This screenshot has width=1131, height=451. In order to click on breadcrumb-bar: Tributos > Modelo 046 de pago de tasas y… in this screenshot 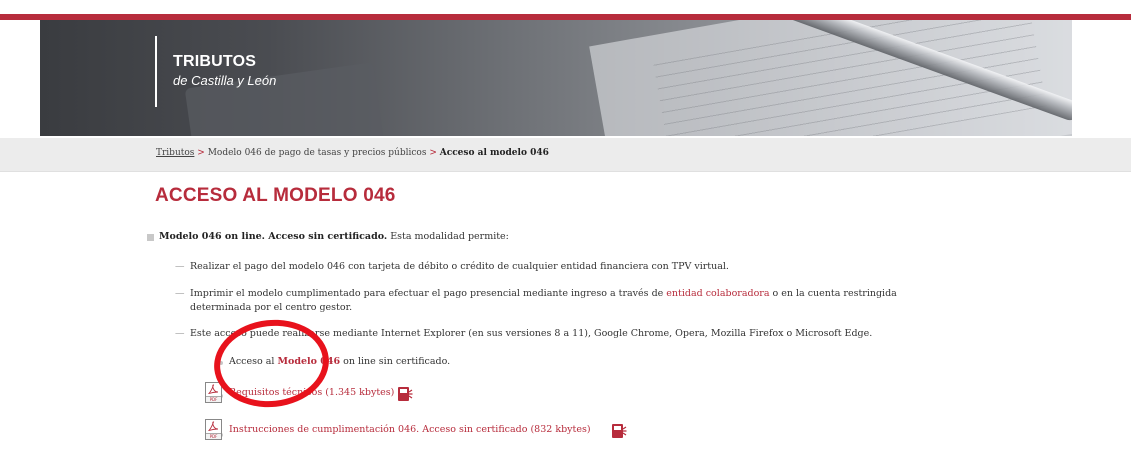, I will do `click(565, 155)`.